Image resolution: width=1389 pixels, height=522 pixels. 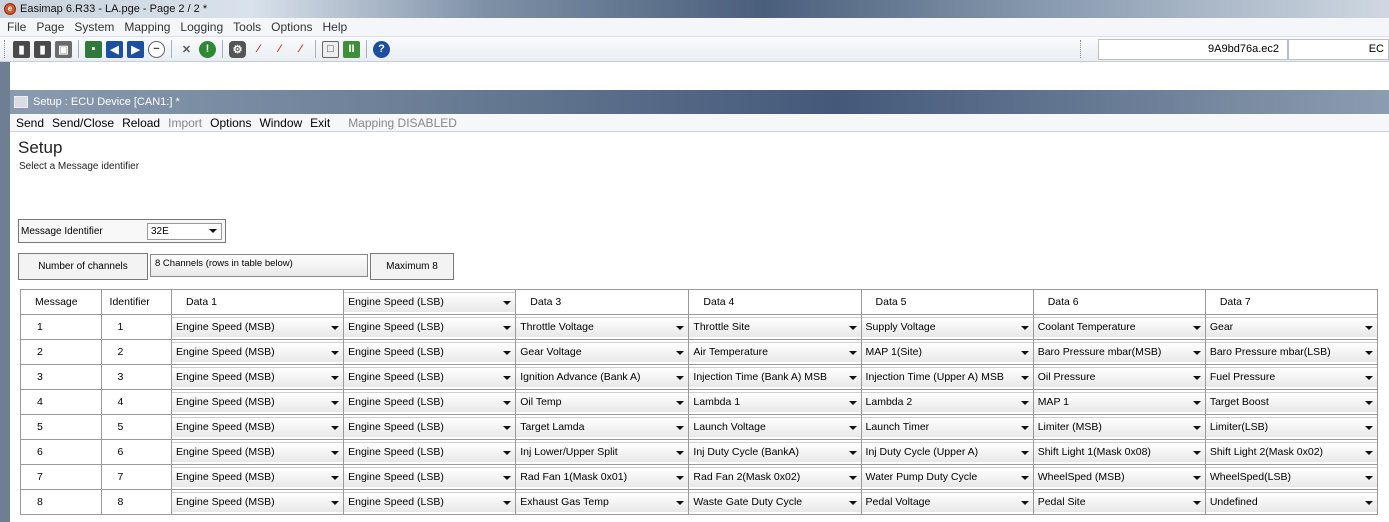 What do you see at coordinates (320, 123) in the screenshot?
I see `menu-exit: Exit` at bounding box center [320, 123].